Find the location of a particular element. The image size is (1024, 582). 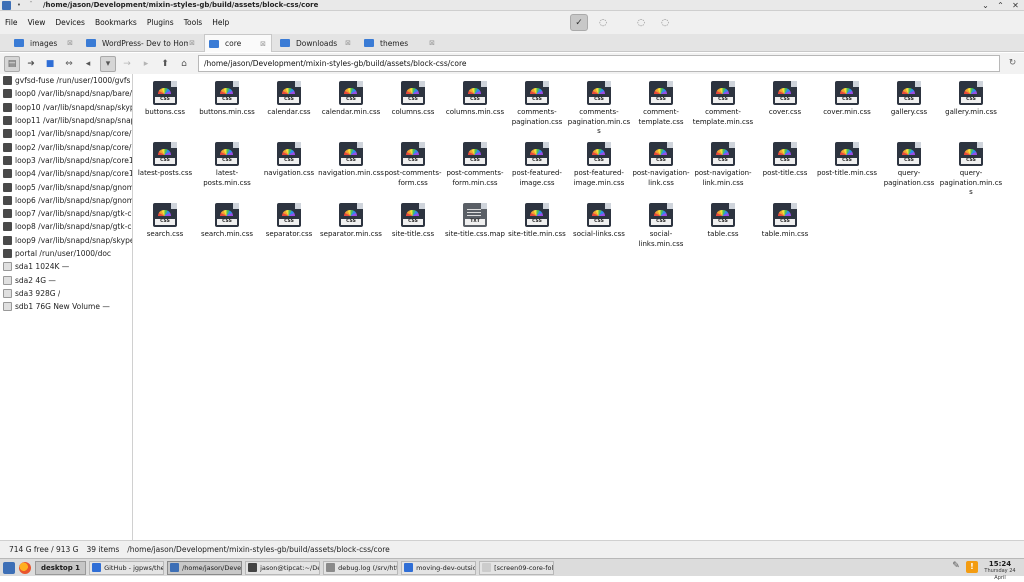

file-item: CSS table.min.css is located at coordinates (785, 219).